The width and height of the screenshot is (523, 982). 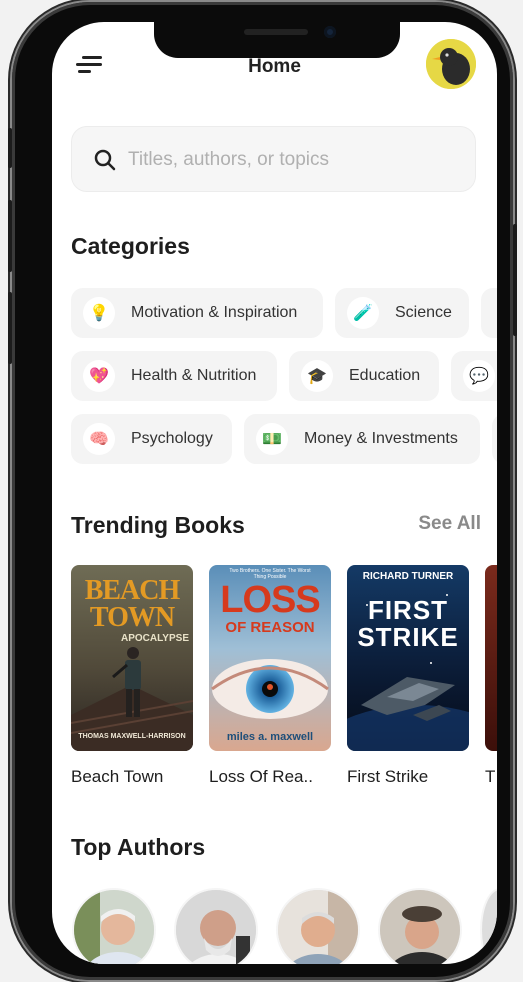 I want to click on category-chip-health: 💖 Health & Nutrition, so click(x=174, y=376).